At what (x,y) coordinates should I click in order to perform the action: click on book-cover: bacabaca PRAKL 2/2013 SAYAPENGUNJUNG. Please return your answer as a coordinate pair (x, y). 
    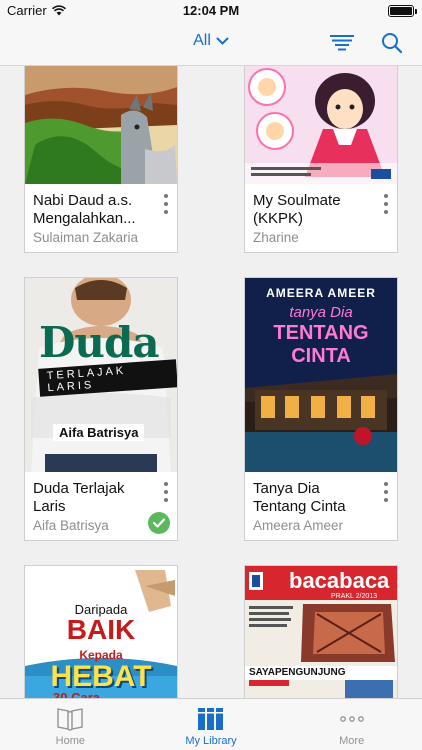
    Looking at the image, I should click on (321, 632).